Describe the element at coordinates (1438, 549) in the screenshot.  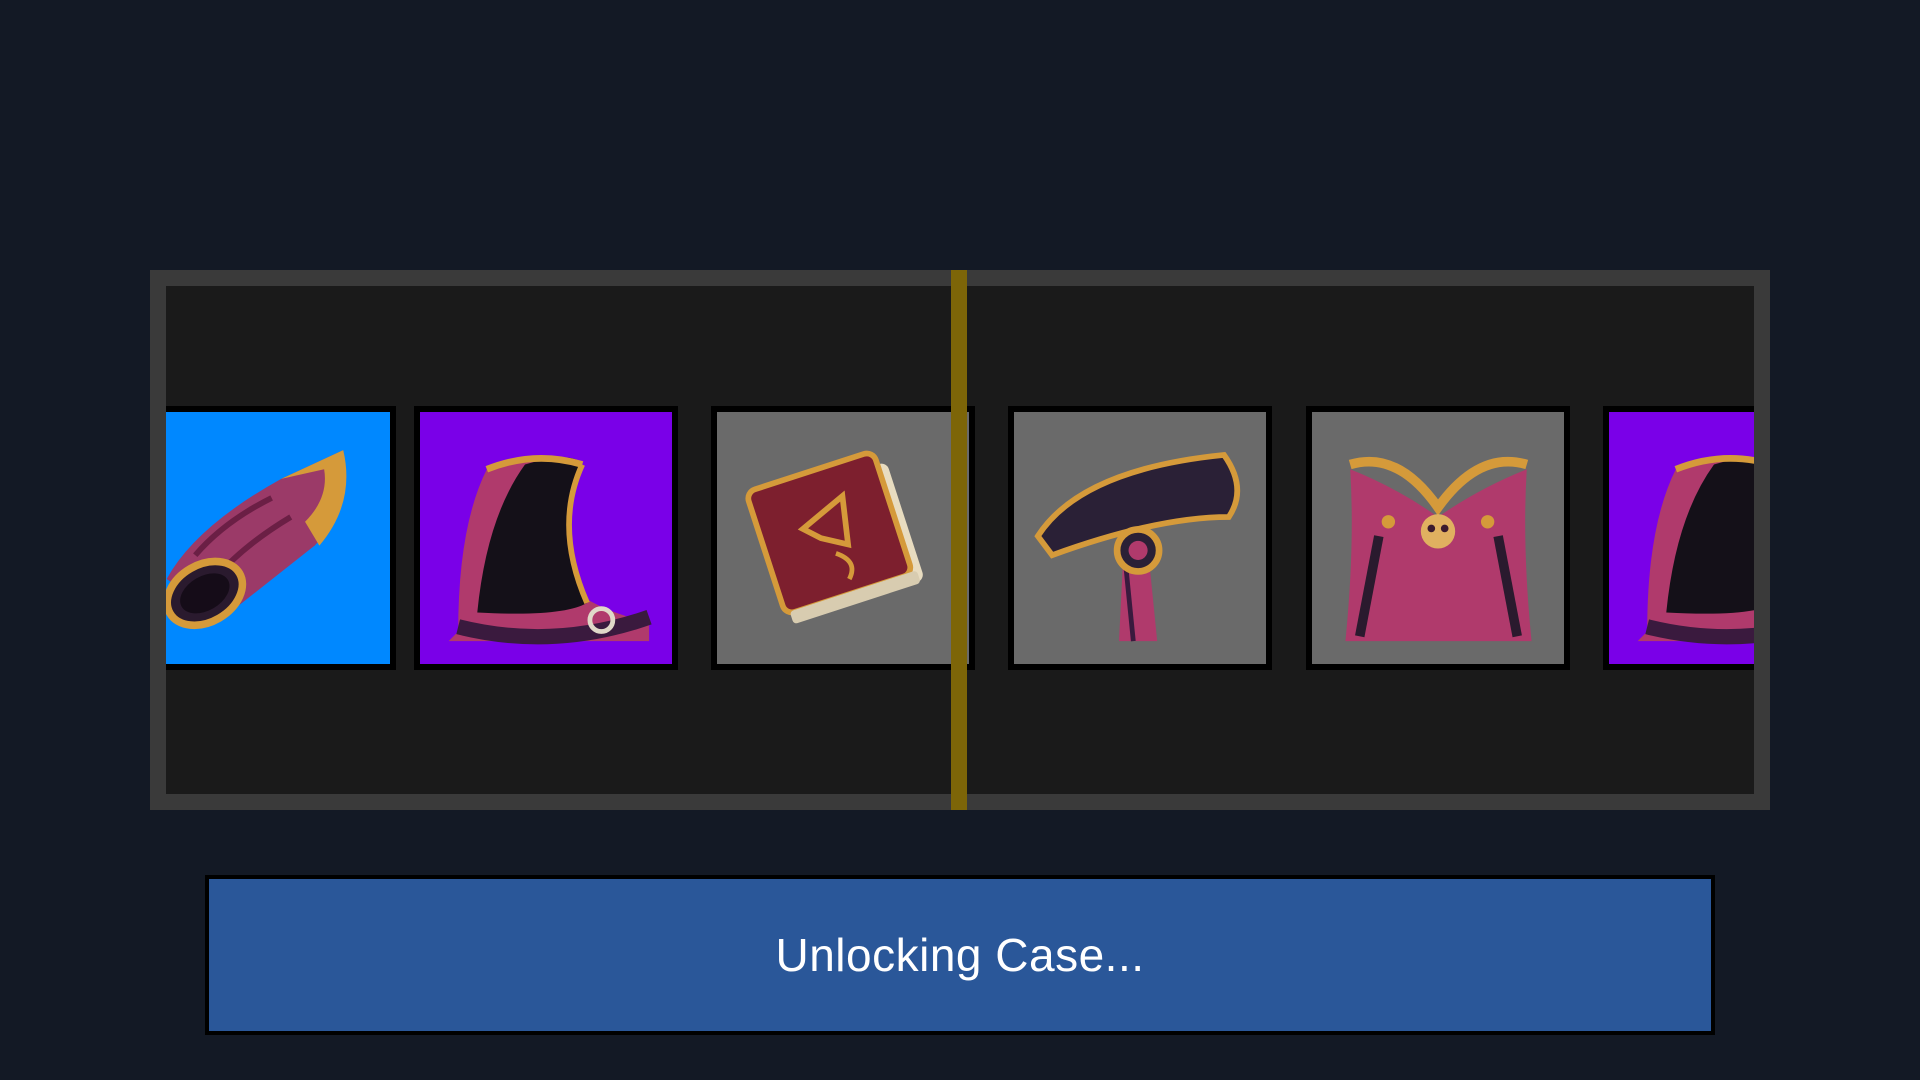
I see `skull-cape-icon` at that location.